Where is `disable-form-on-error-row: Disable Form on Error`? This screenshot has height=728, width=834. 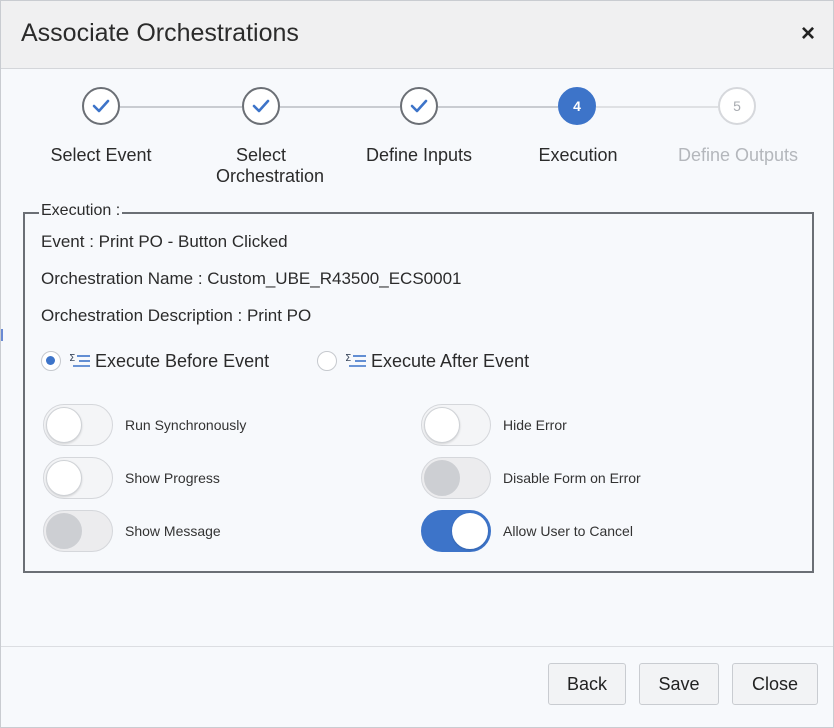
disable-form-on-error-row: Disable Form on Error is located at coordinates (531, 478).